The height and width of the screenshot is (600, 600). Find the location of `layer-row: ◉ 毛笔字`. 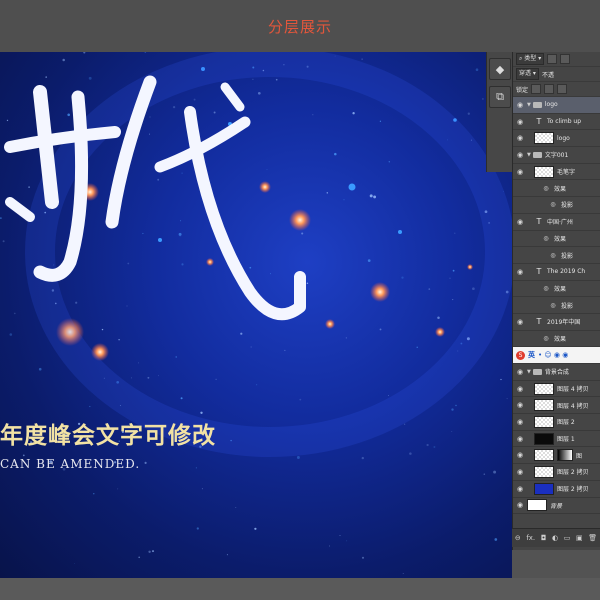

layer-row: ◉ 毛笔字 is located at coordinates (556, 172).